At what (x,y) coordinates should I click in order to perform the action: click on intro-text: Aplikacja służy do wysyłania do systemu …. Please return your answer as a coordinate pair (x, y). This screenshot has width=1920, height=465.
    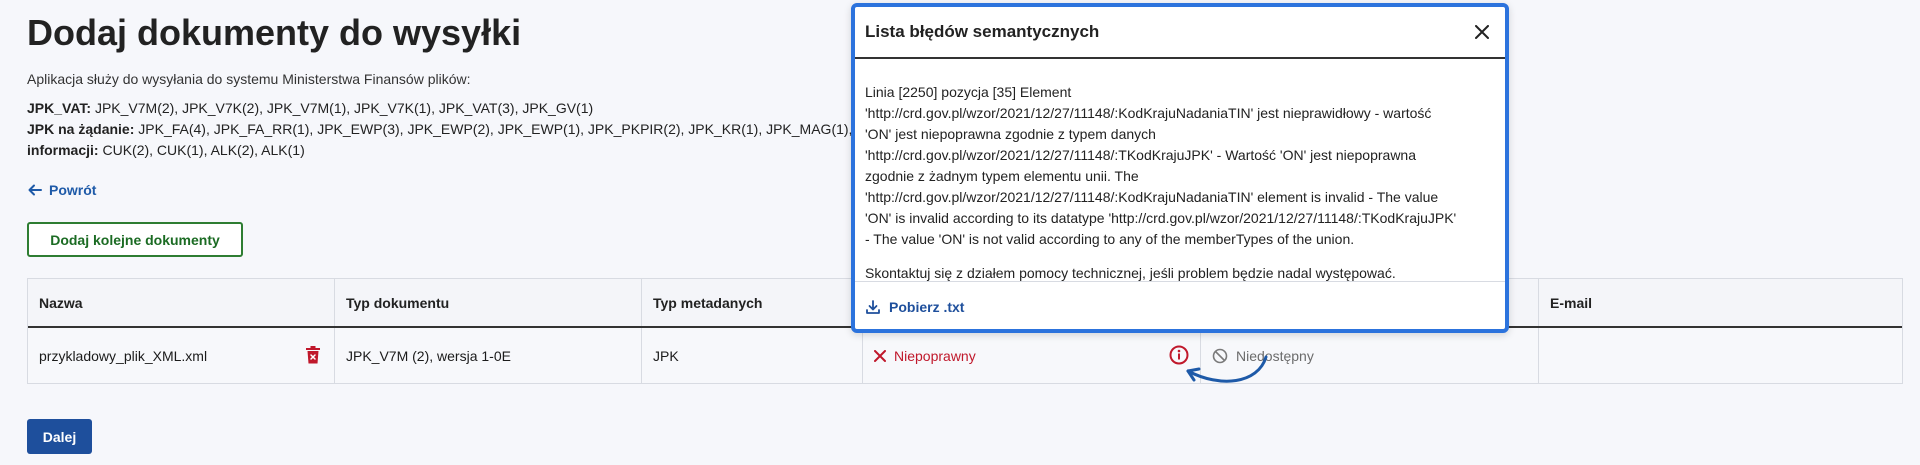
    Looking at the image, I should click on (249, 79).